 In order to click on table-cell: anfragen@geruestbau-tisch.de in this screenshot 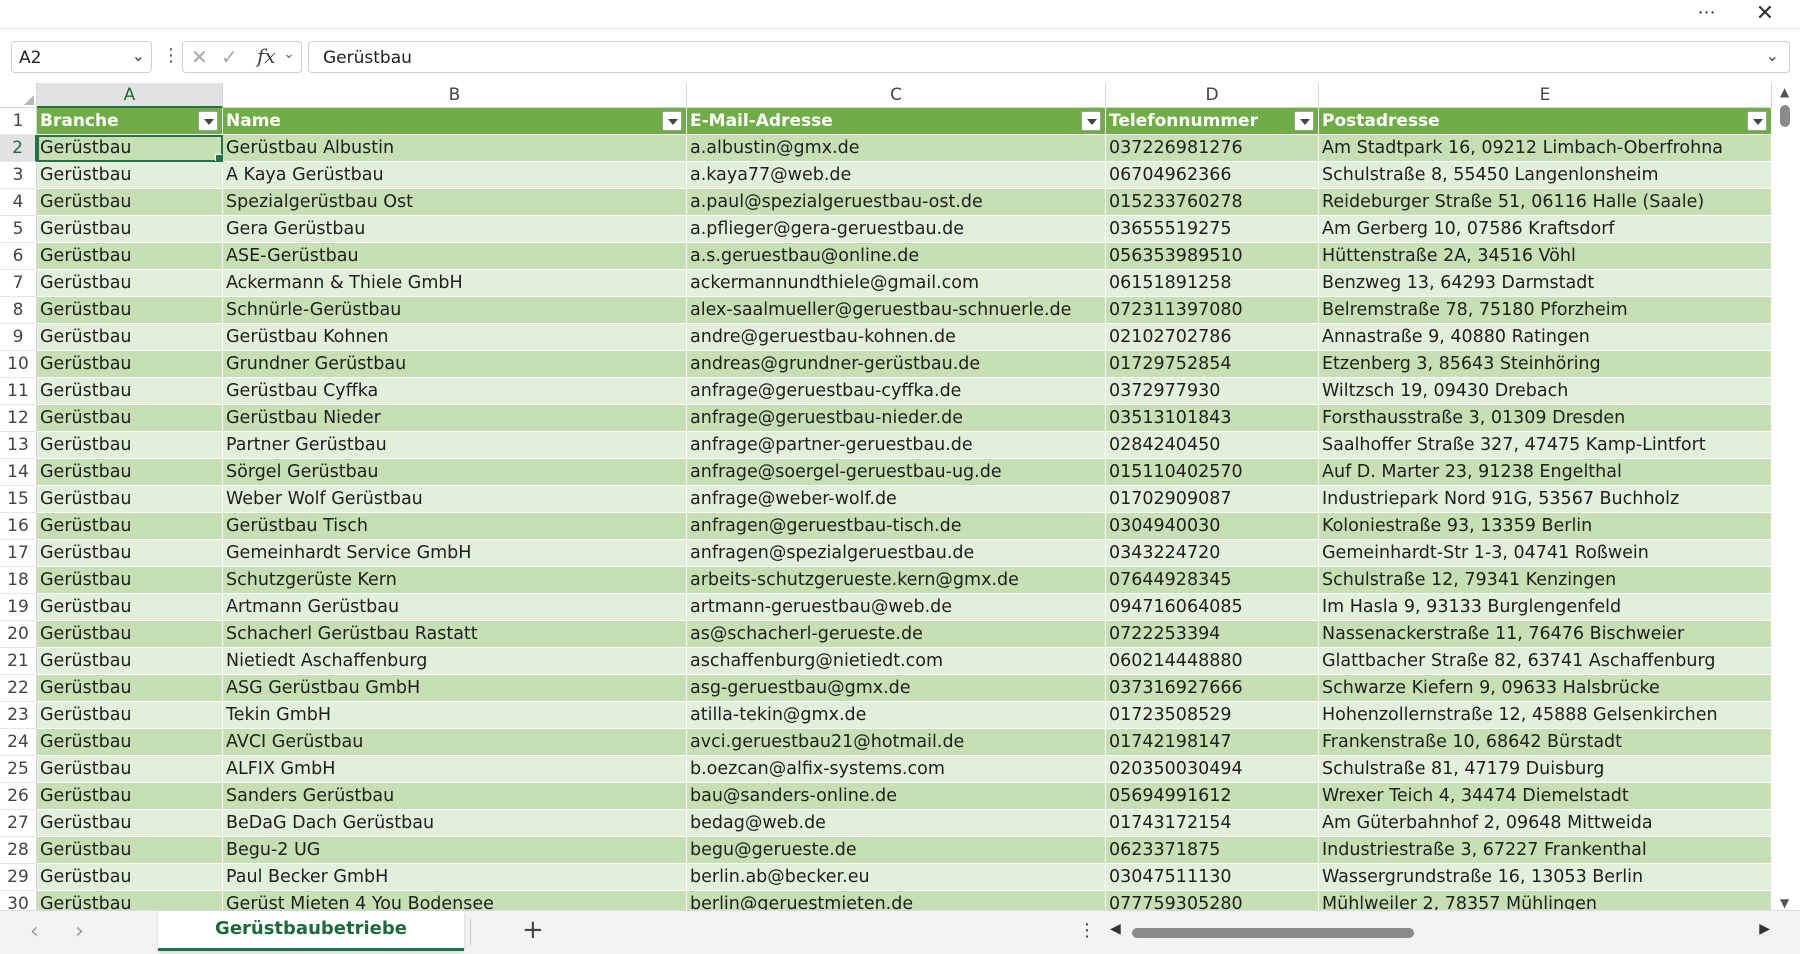, I will do `click(896, 526)`.